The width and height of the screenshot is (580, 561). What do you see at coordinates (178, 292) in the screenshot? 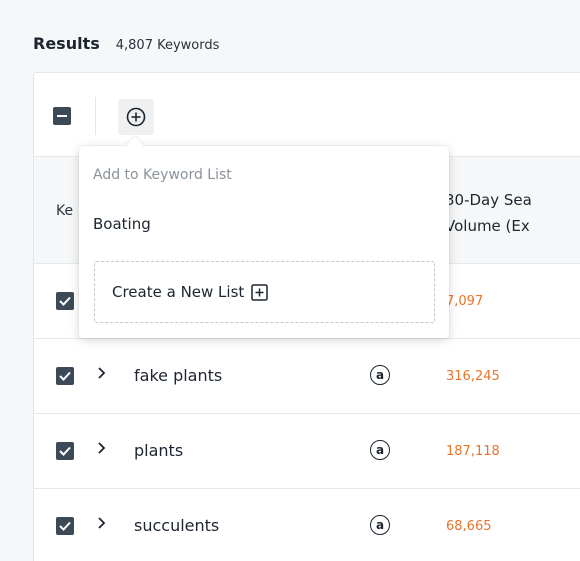
I see `create-new-list-label: Create a New List` at bounding box center [178, 292].